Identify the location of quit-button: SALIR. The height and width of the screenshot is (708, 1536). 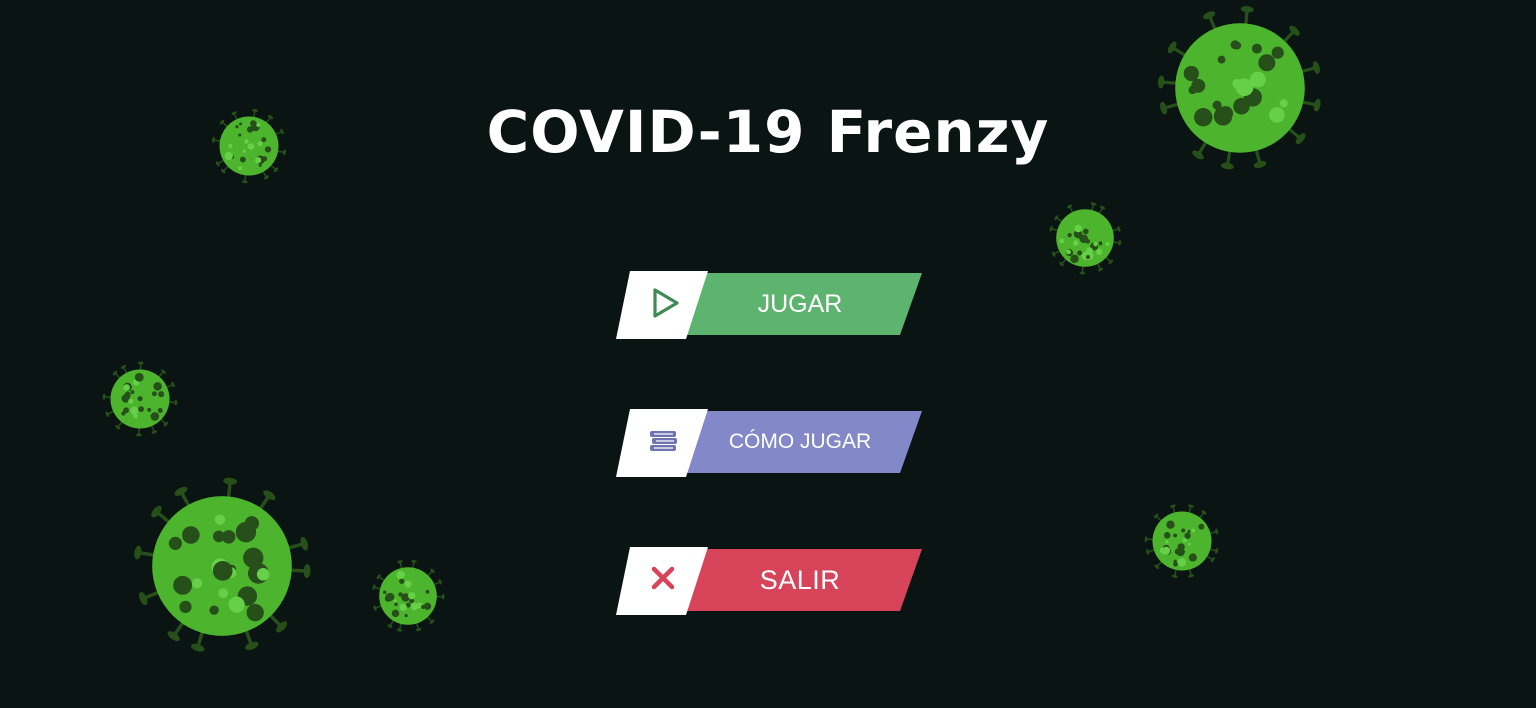
(769, 581).